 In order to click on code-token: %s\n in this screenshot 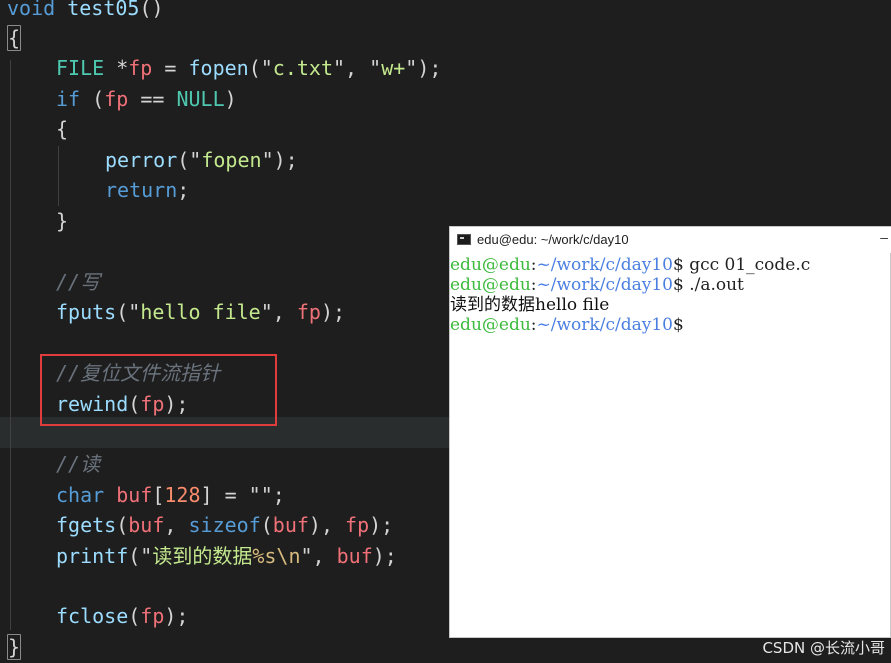, I will do `click(276, 556)`.